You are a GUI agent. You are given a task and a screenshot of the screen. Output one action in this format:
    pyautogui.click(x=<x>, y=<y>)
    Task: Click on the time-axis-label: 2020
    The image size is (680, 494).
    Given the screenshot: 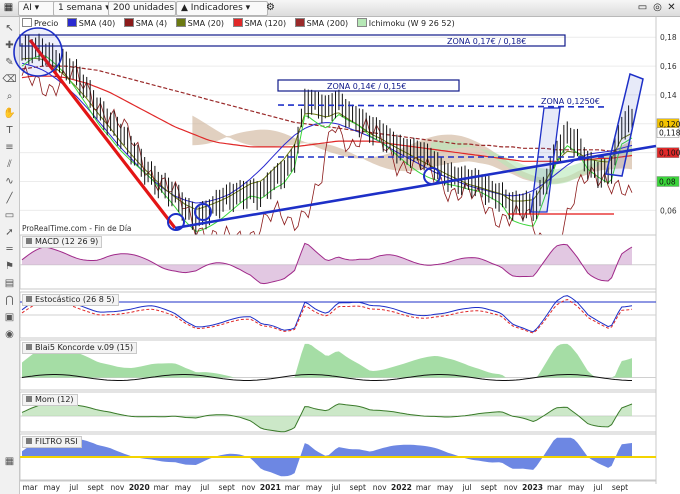 What is the action you would take?
    pyautogui.click(x=139, y=487)
    